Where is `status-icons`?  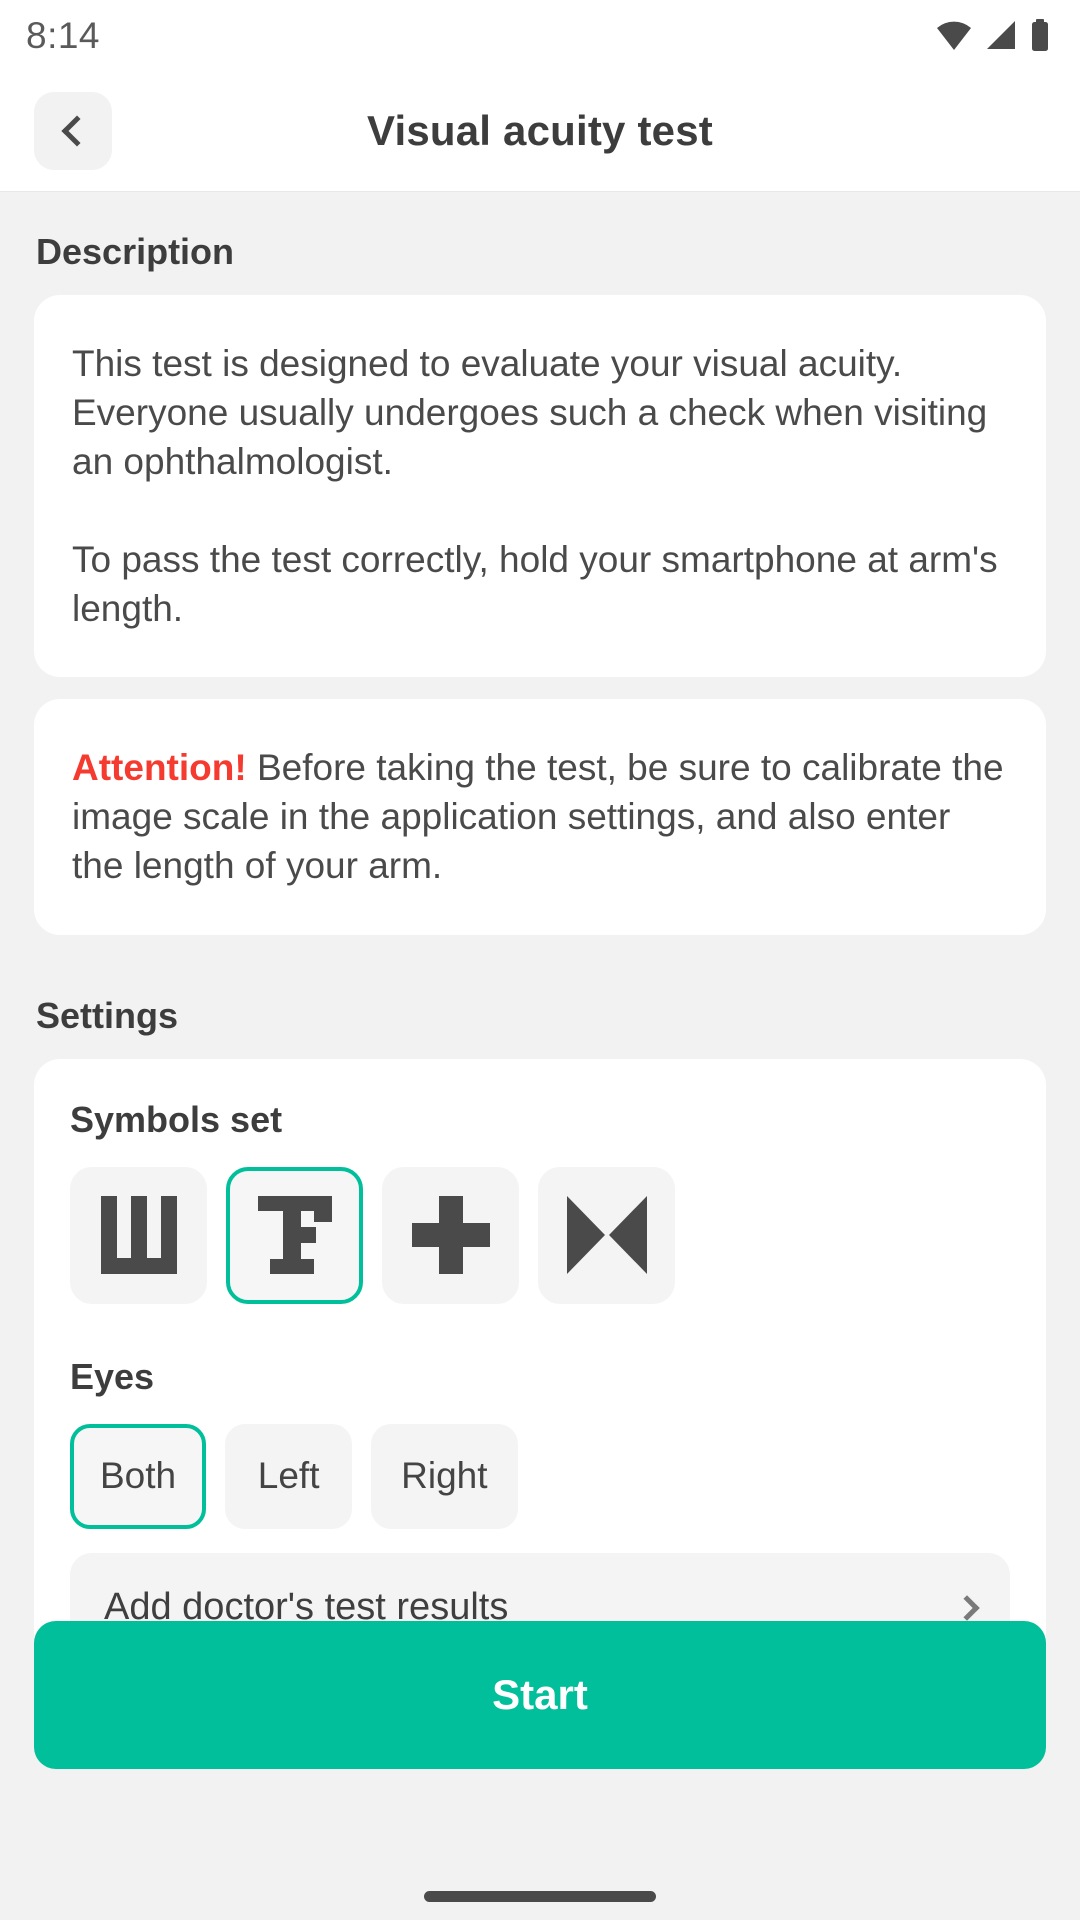
status-icons is located at coordinates (993, 35).